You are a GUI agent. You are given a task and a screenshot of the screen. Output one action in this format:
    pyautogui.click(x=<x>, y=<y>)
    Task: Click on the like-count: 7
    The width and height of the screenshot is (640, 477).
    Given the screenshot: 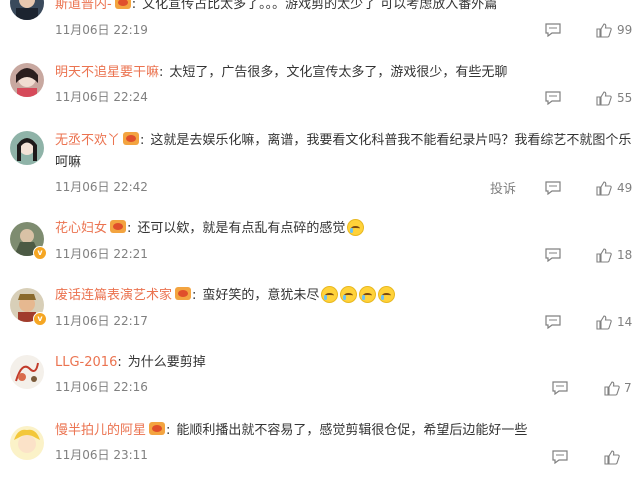 What is the action you would take?
    pyautogui.click(x=628, y=388)
    